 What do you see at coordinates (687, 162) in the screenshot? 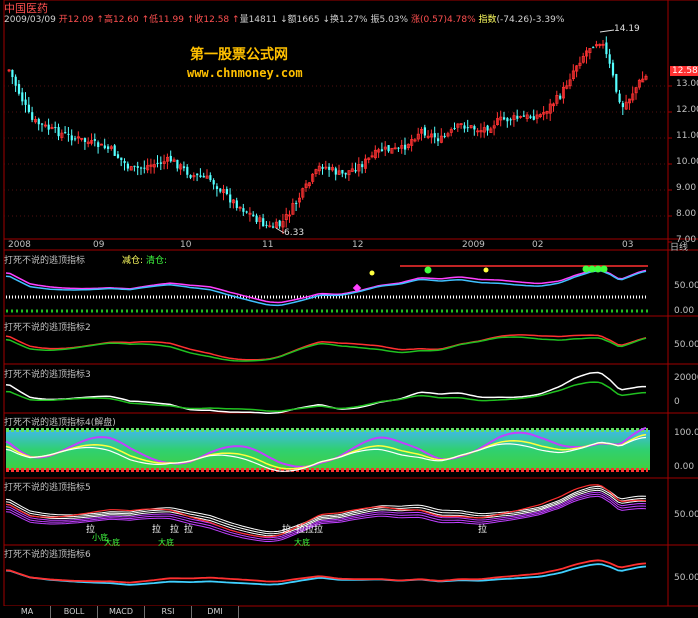
I see `price-axis-label: 10.00` at bounding box center [687, 162].